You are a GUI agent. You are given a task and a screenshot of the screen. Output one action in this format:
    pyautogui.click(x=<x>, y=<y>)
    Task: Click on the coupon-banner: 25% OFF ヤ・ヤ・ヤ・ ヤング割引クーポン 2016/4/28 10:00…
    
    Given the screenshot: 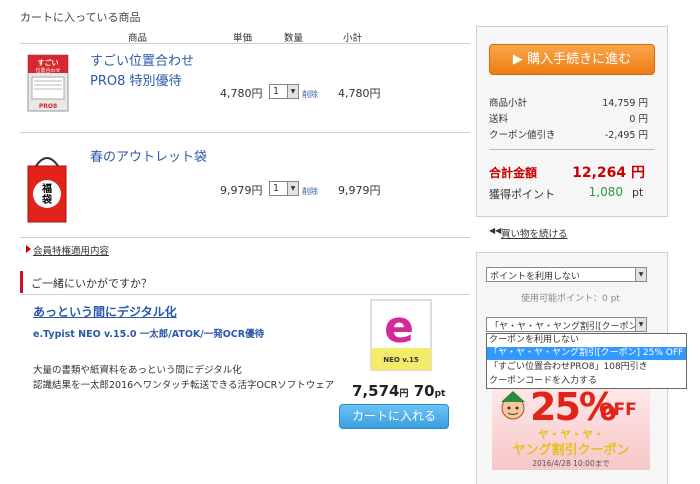 What is the action you would take?
    pyautogui.click(x=571, y=427)
    